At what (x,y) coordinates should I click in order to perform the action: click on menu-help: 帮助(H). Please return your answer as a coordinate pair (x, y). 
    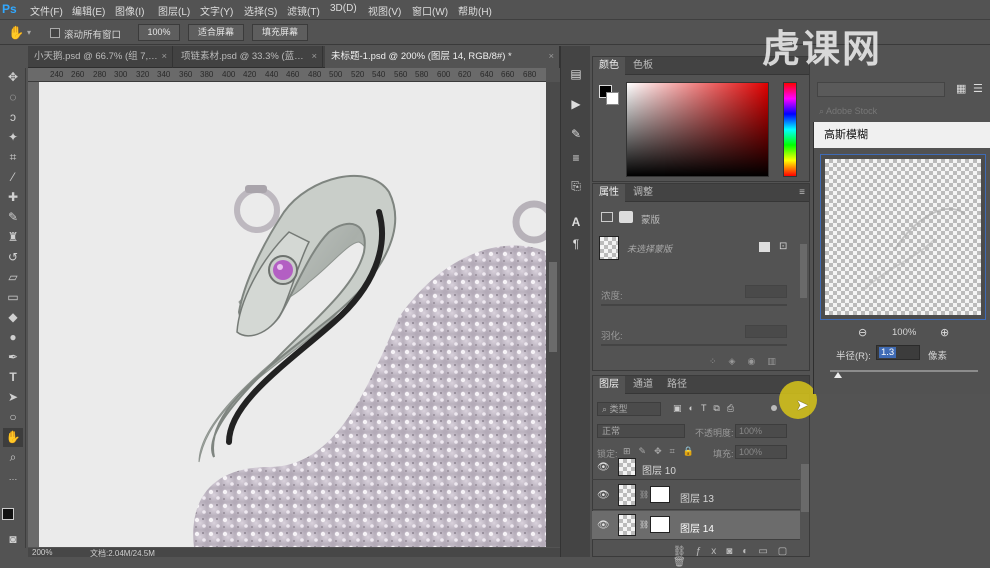
    Looking at the image, I should click on (475, 10).